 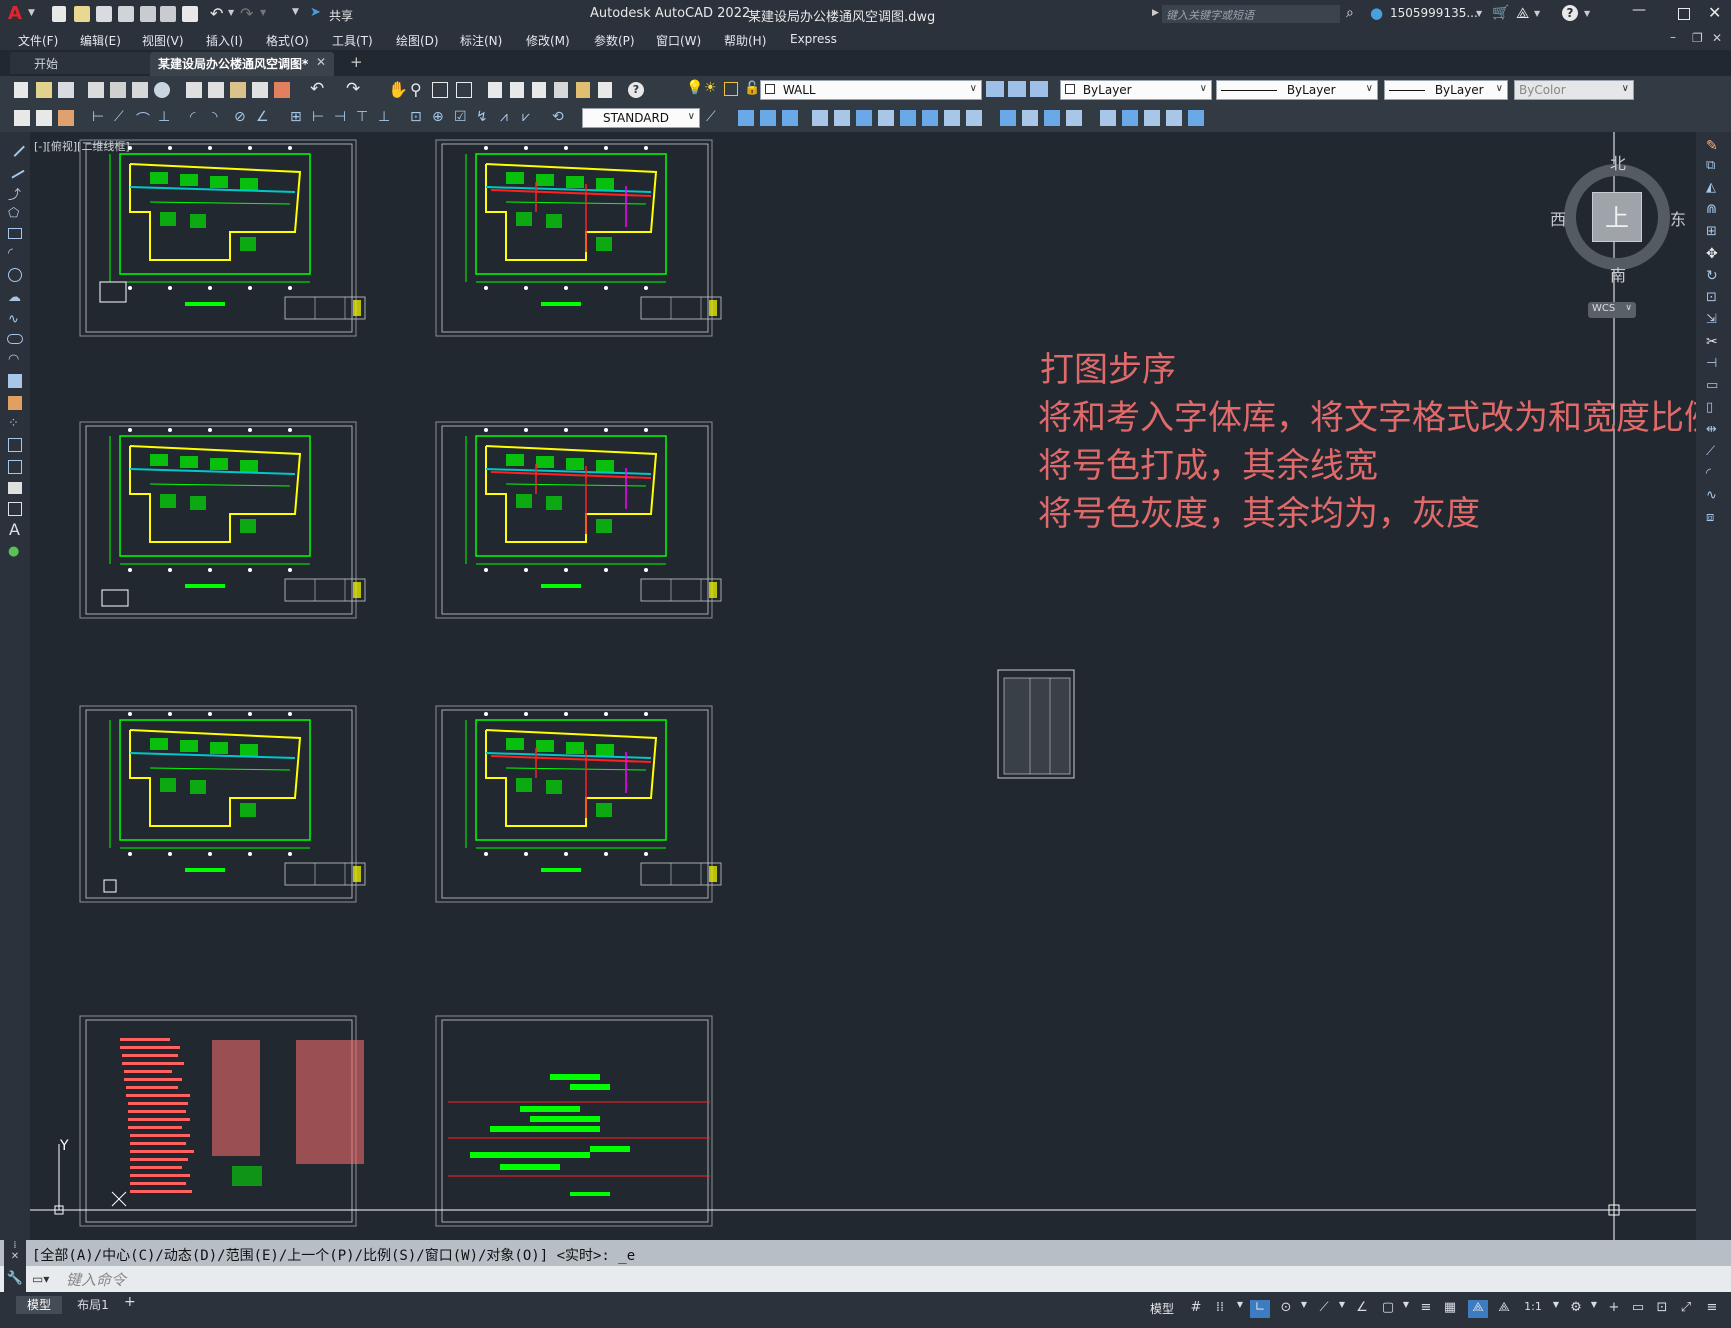 What do you see at coordinates (711, 117) in the screenshot?
I see `dimstyle-icon: ⟋` at bounding box center [711, 117].